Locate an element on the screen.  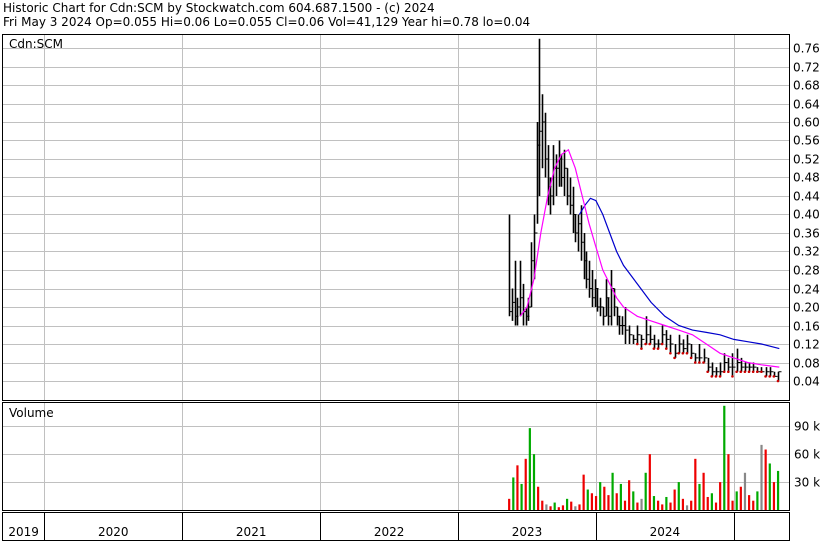
low-markers is located at coordinates (708, 362).